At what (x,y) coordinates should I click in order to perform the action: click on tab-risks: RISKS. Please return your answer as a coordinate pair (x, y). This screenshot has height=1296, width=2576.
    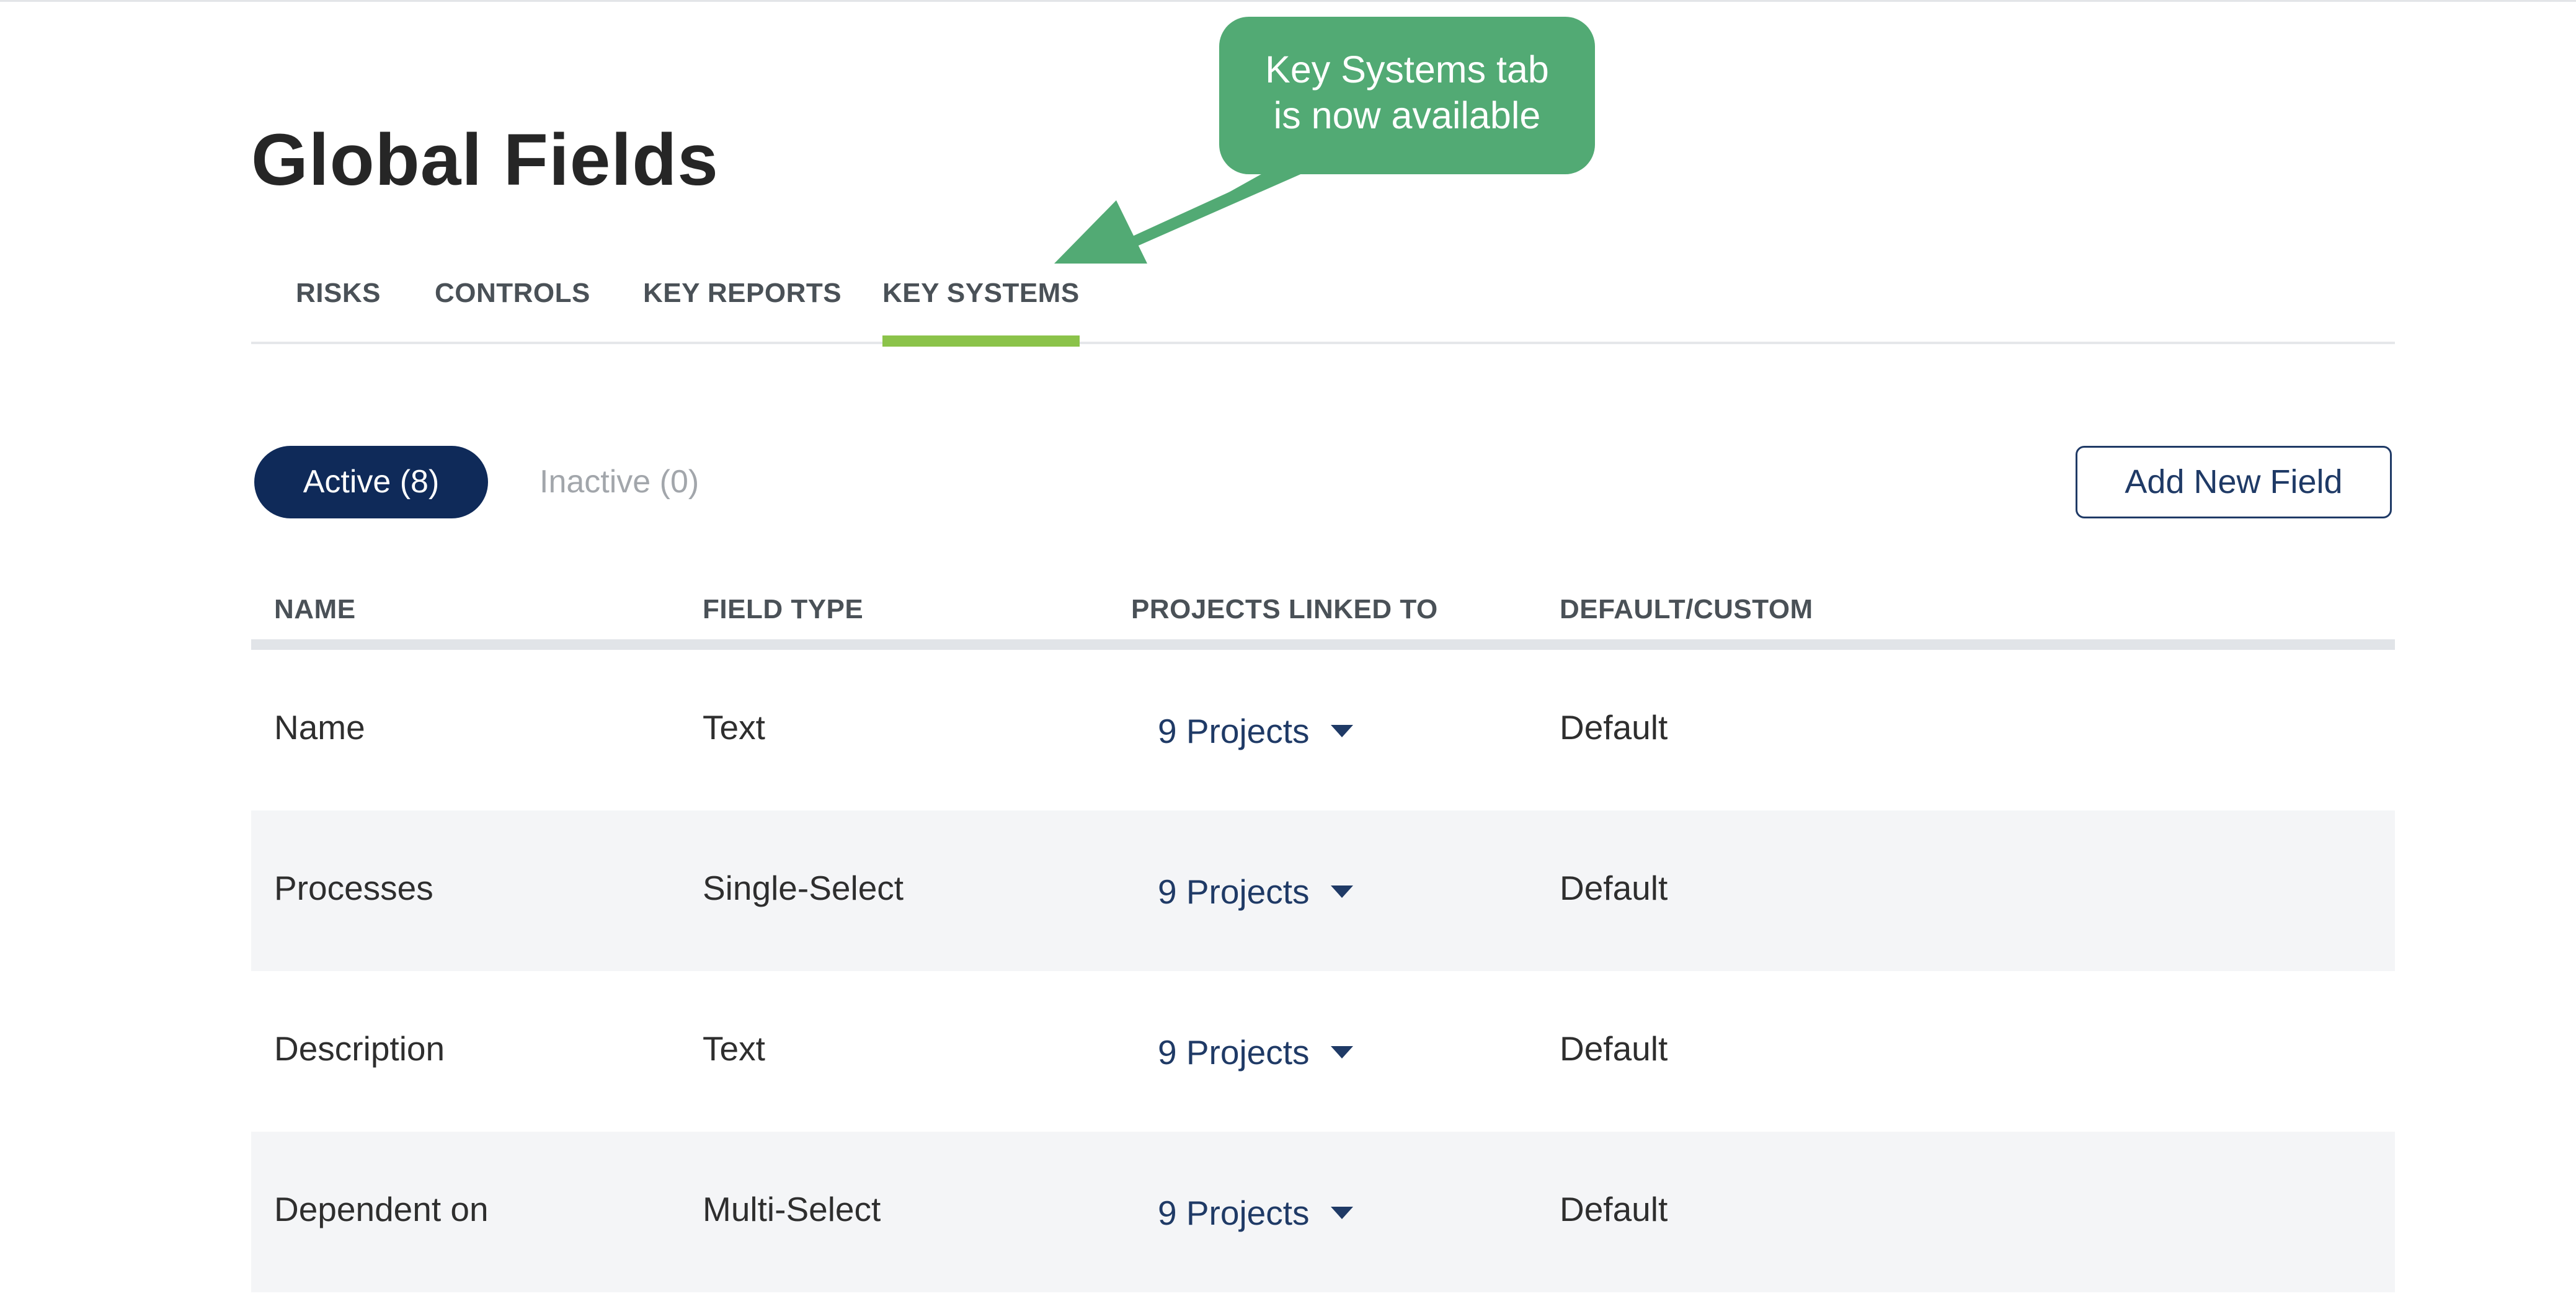
    Looking at the image, I should click on (338, 309).